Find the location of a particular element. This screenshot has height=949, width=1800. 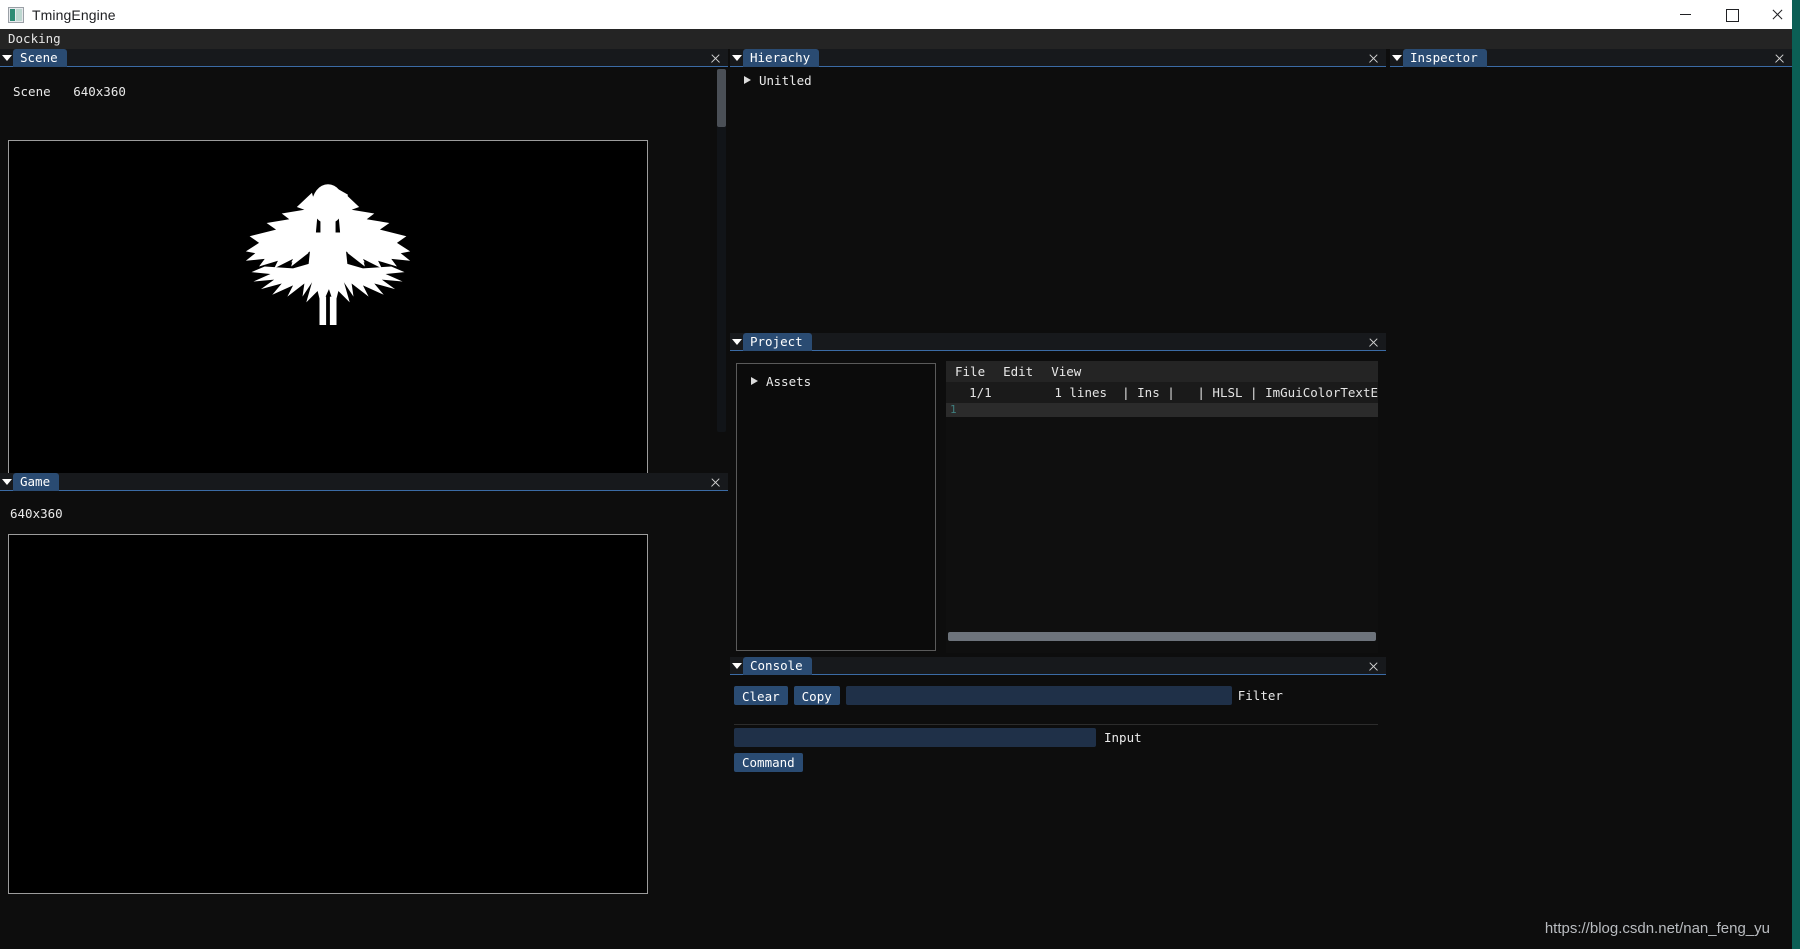

command-button: Command is located at coordinates (768, 762).